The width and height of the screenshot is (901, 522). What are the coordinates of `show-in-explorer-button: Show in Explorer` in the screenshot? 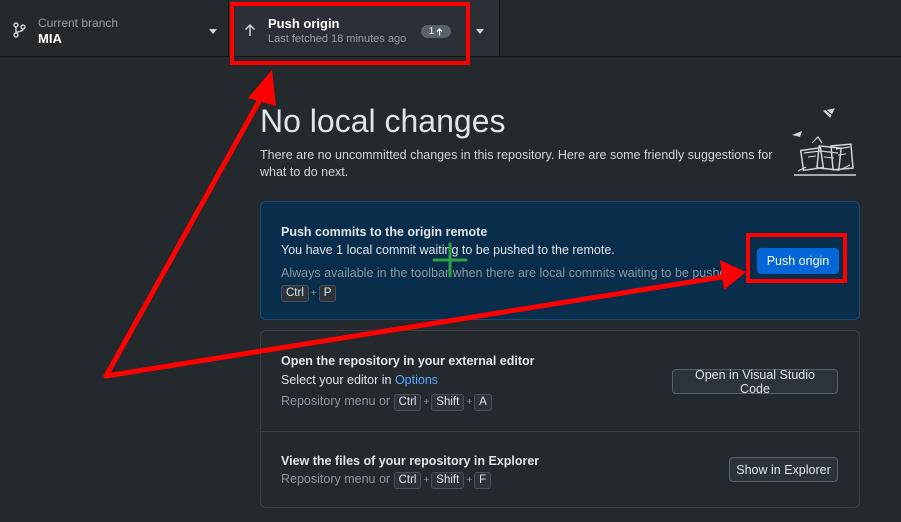 It's located at (783, 469).